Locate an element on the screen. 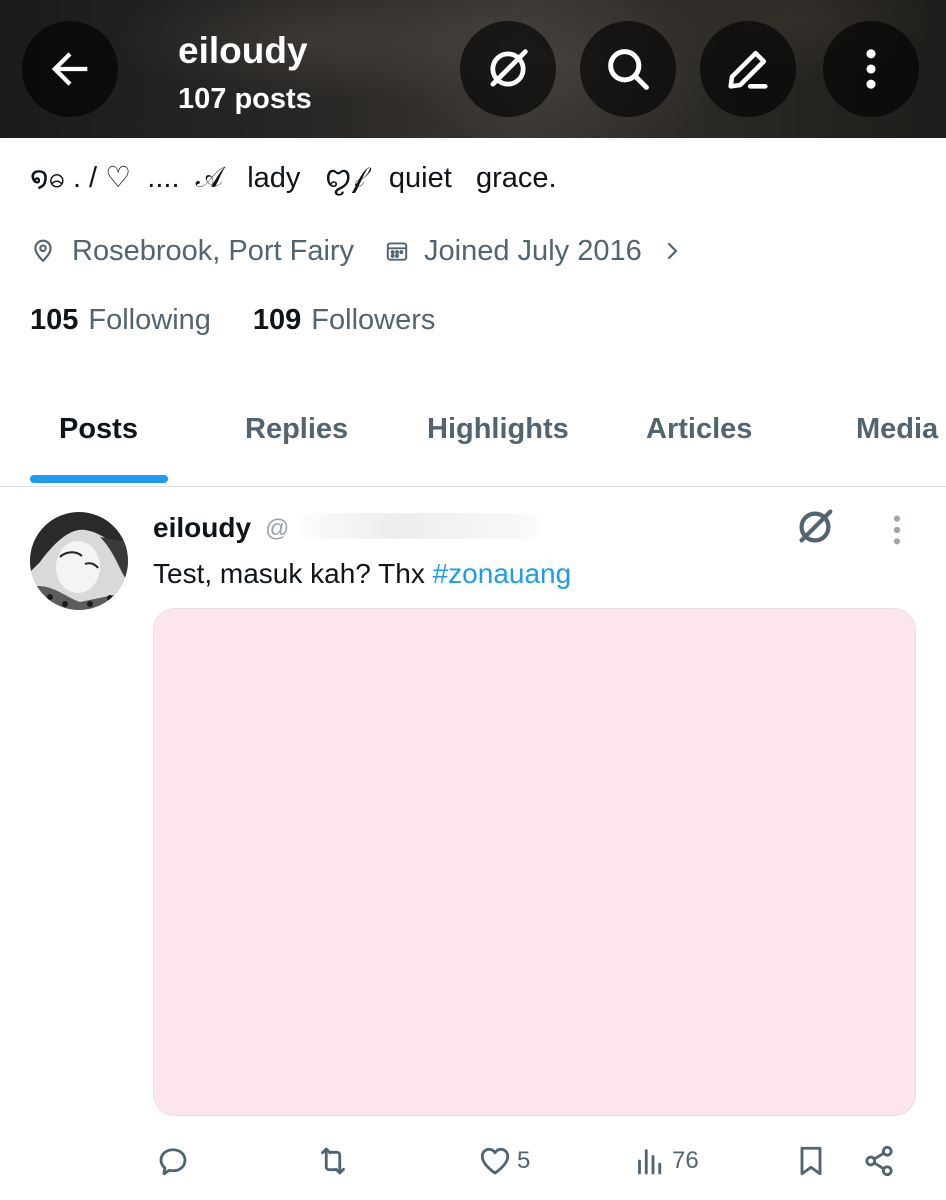 Image resolution: width=946 pixels, height=1200 pixels. tab-articles: Articles is located at coordinates (699, 429).